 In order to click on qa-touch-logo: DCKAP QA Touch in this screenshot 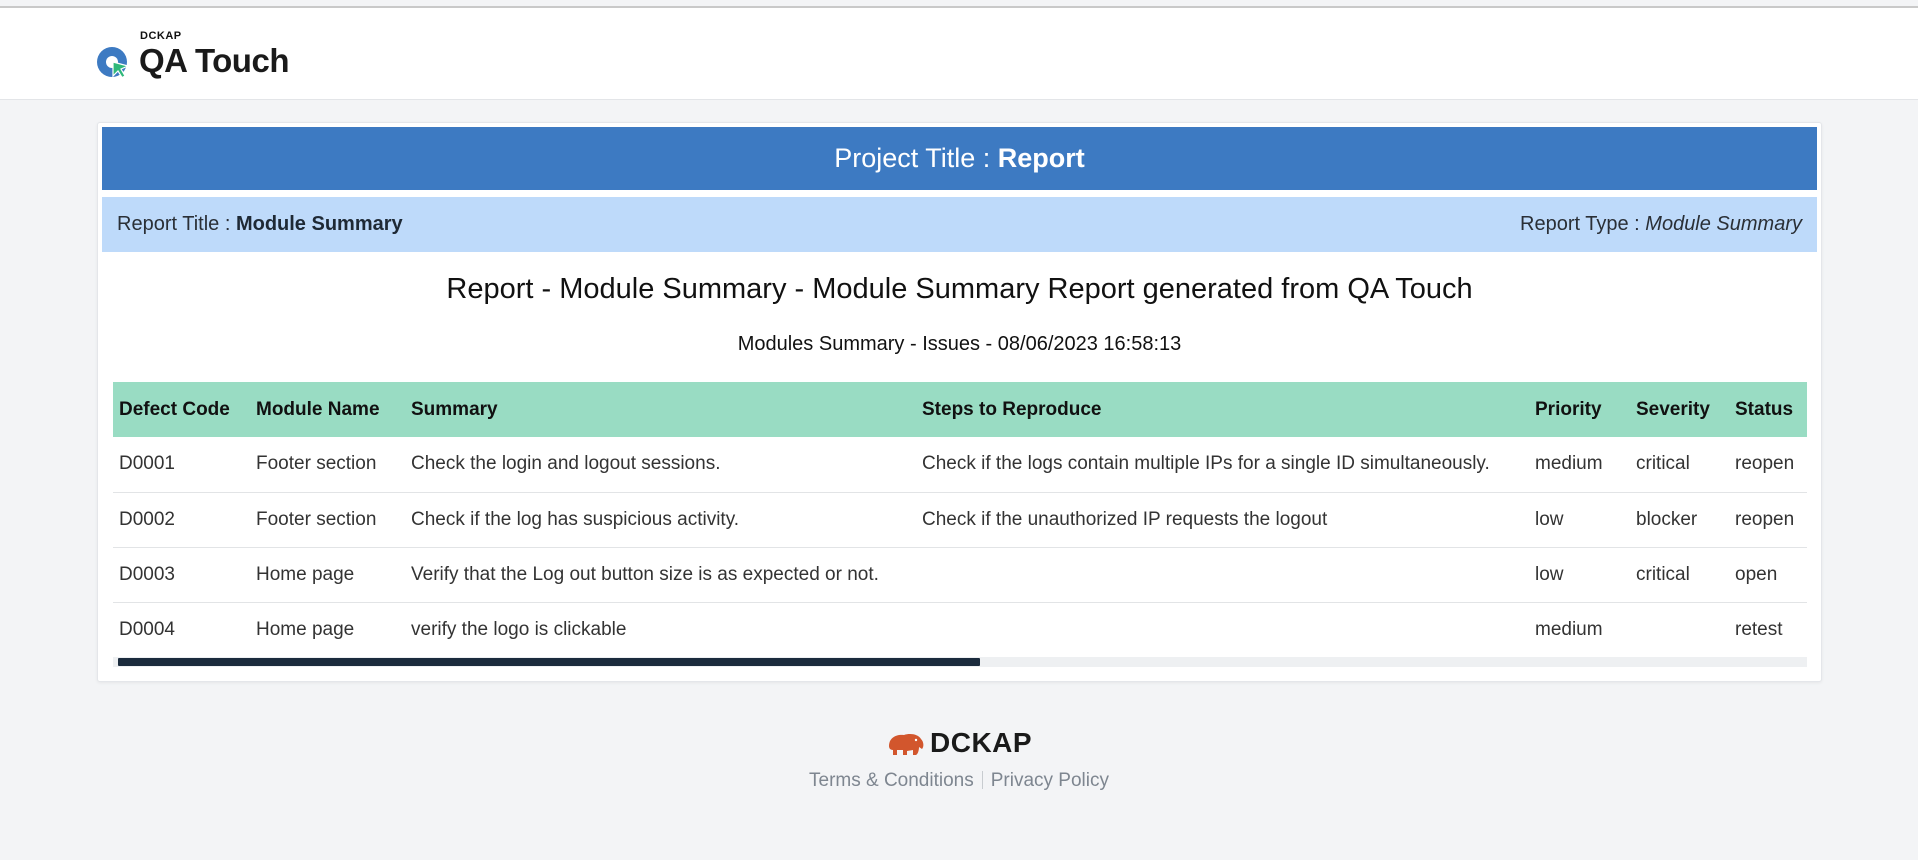, I will do `click(206, 60)`.